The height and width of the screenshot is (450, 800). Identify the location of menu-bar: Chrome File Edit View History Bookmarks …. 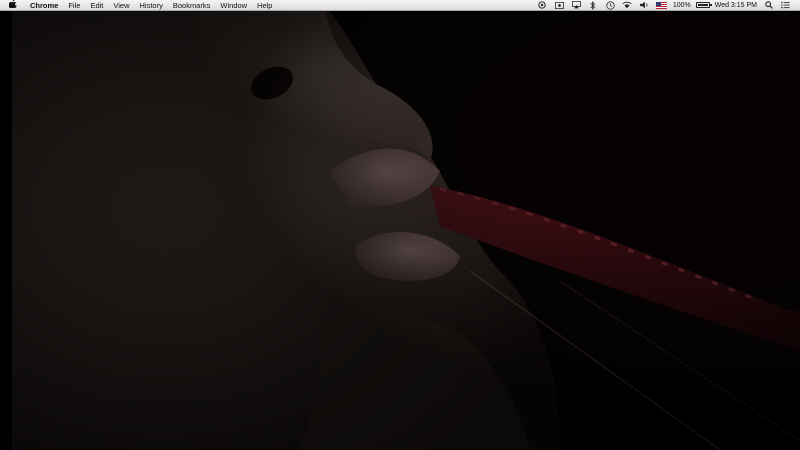
(400, 5).